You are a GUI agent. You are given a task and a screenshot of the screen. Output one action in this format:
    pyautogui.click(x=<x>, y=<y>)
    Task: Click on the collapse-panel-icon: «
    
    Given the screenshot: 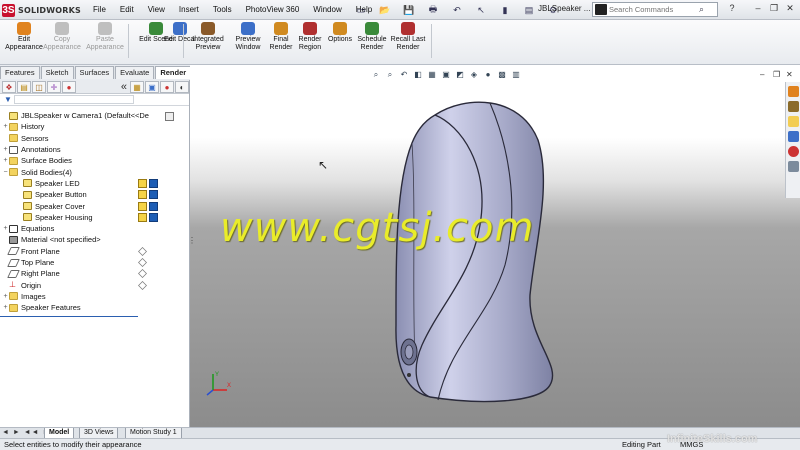 What is the action you would take?
    pyautogui.click(x=124, y=87)
    